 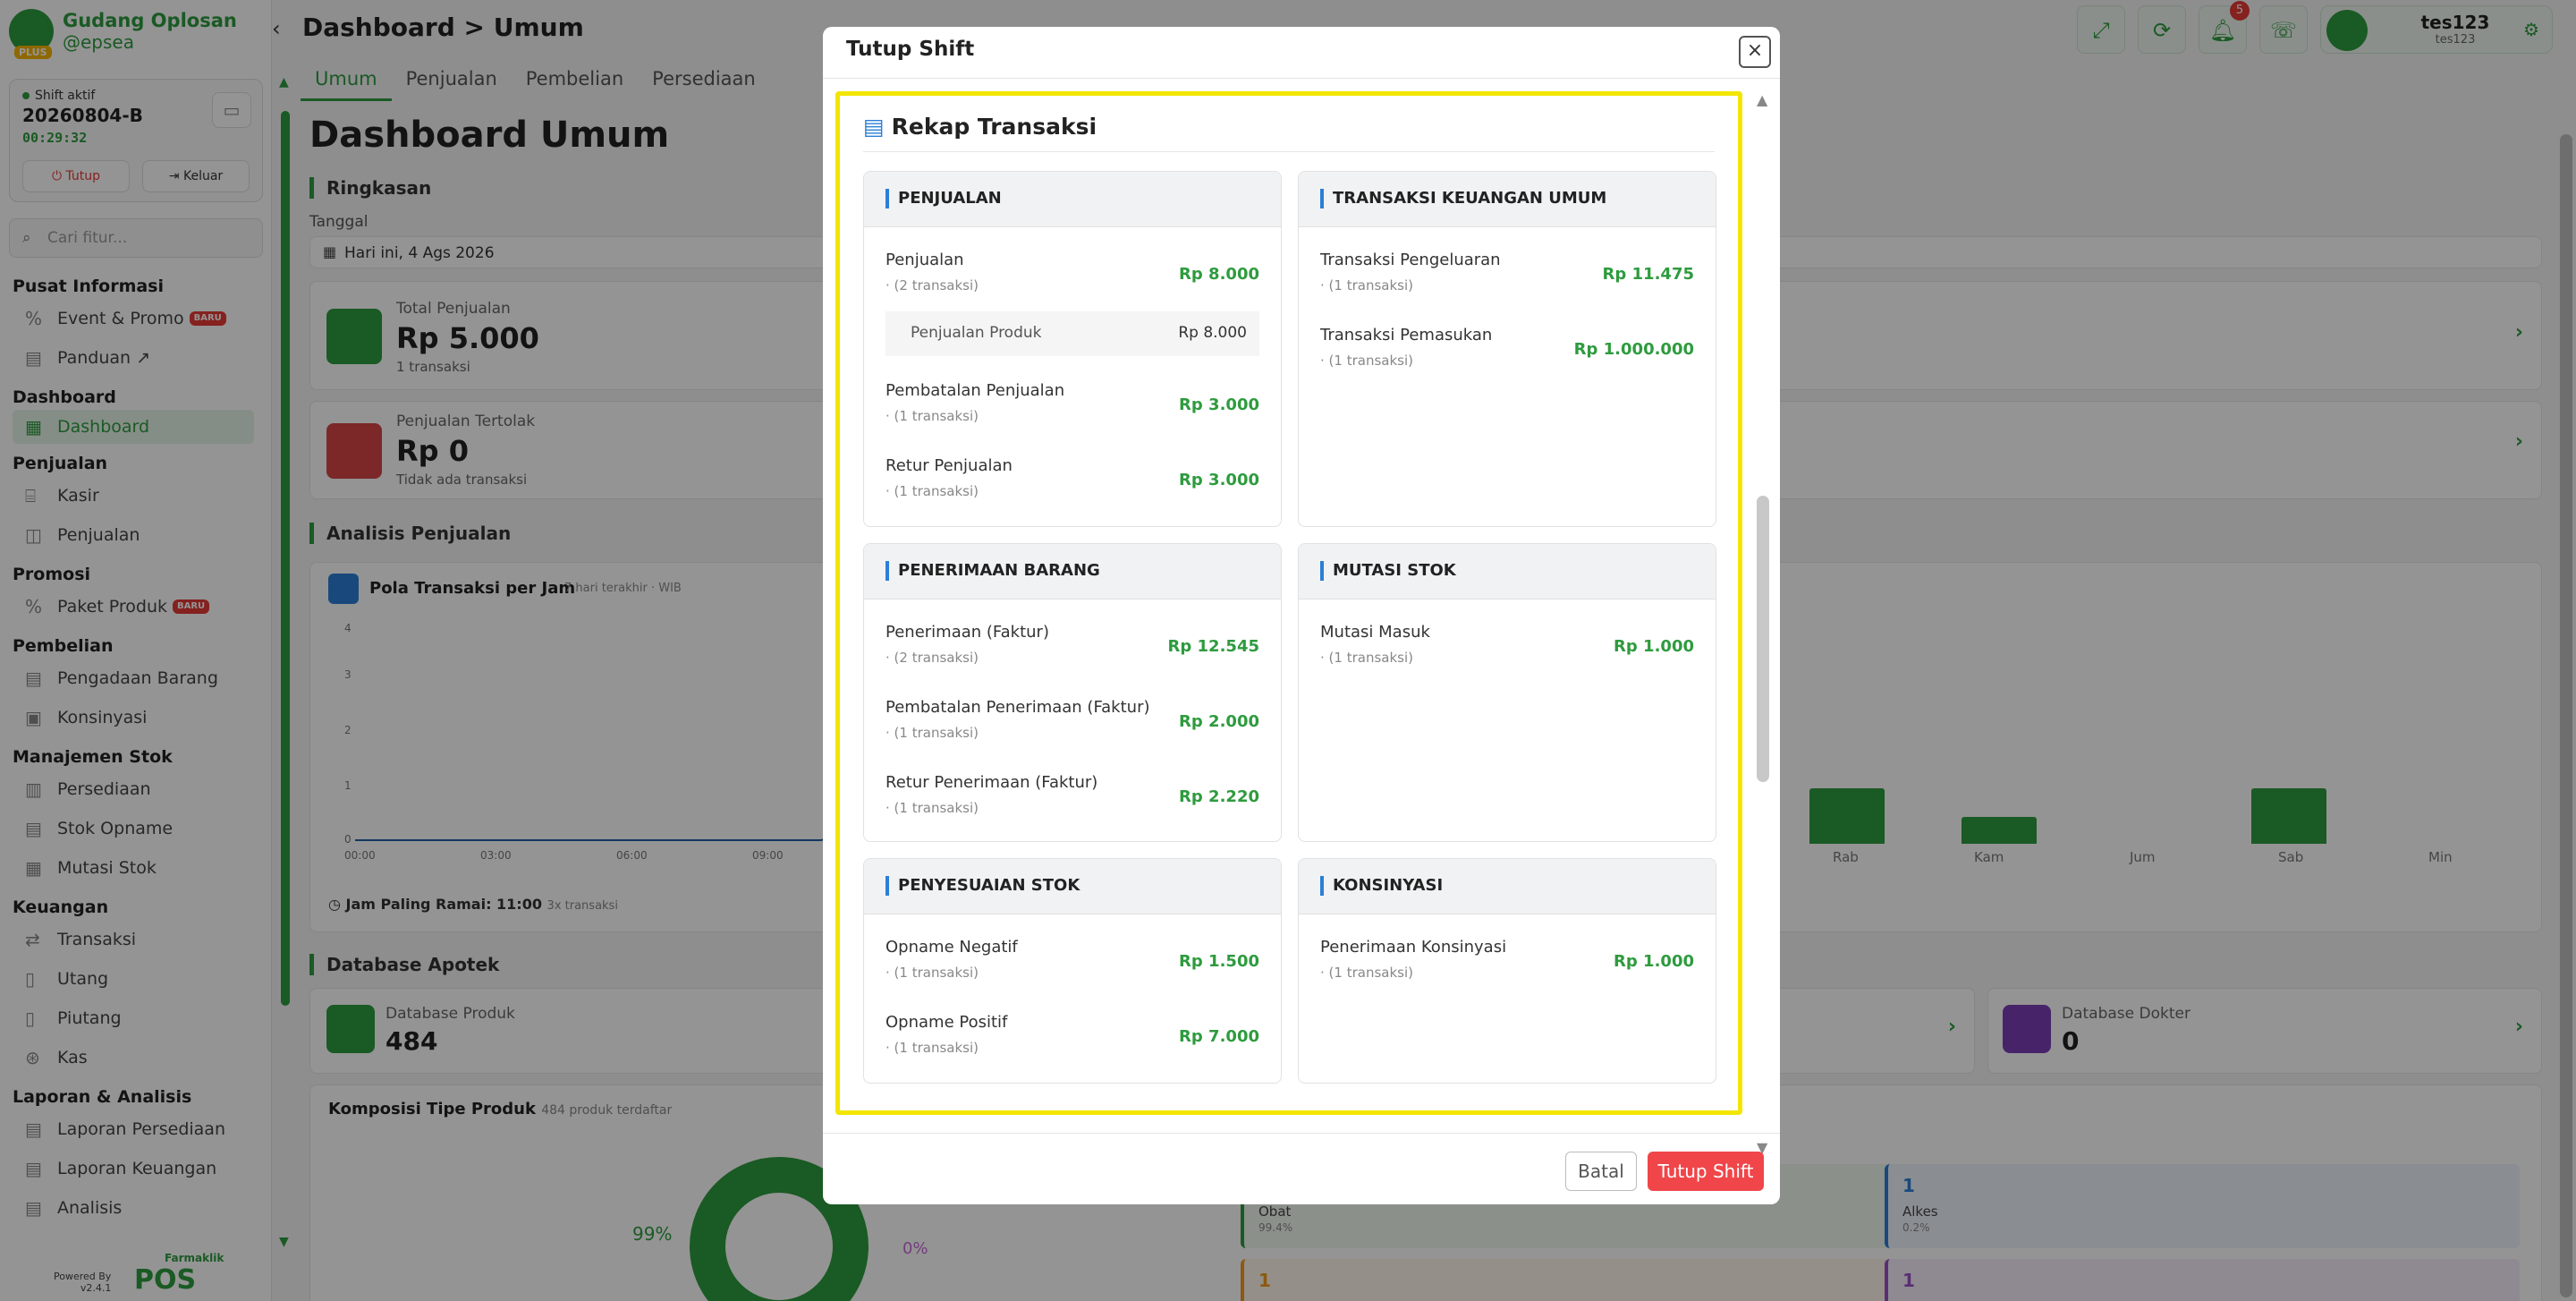 What do you see at coordinates (1706, 1171) in the screenshot?
I see `tutup-shift-confirm-button: Tutup Shift` at bounding box center [1706, 1171].